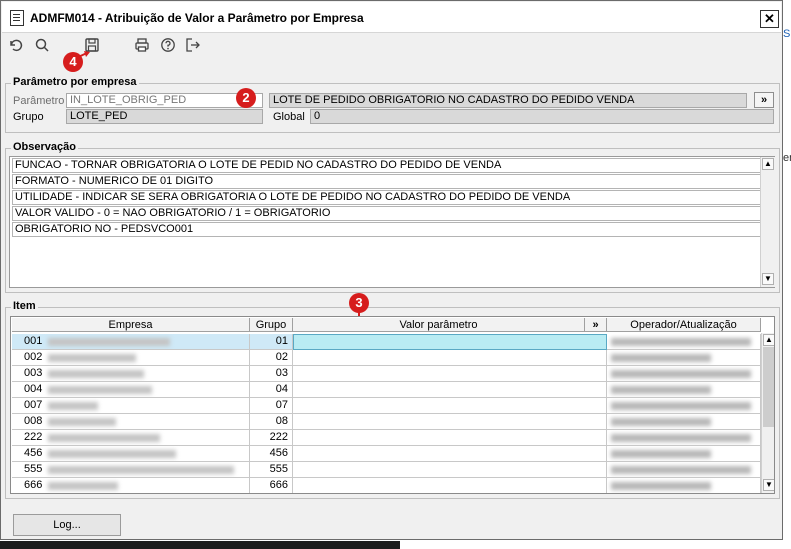 This screenshot has width=791, height=549. What do you see at coordinates (596, 325) in the screenshot?
I see `valor-expand-button: »` at bounding box center [596, 325].